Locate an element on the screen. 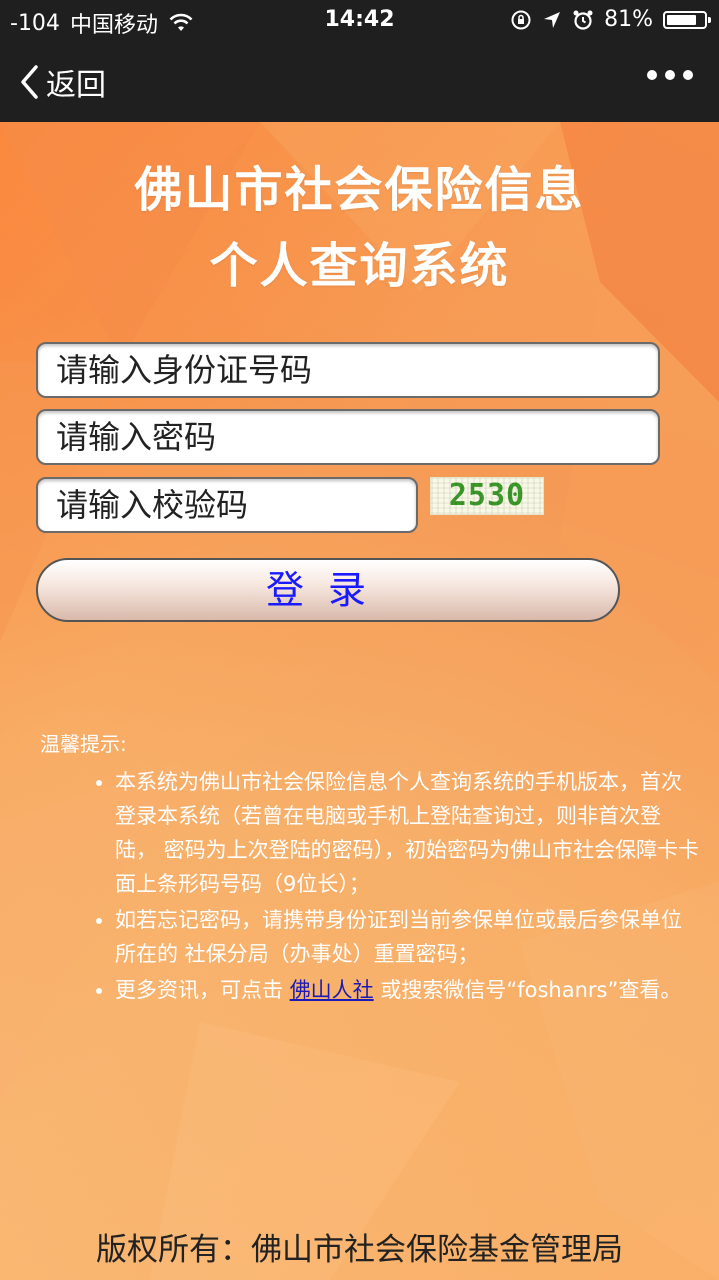  back-button: 返回 is located at coordinates (62, 82).